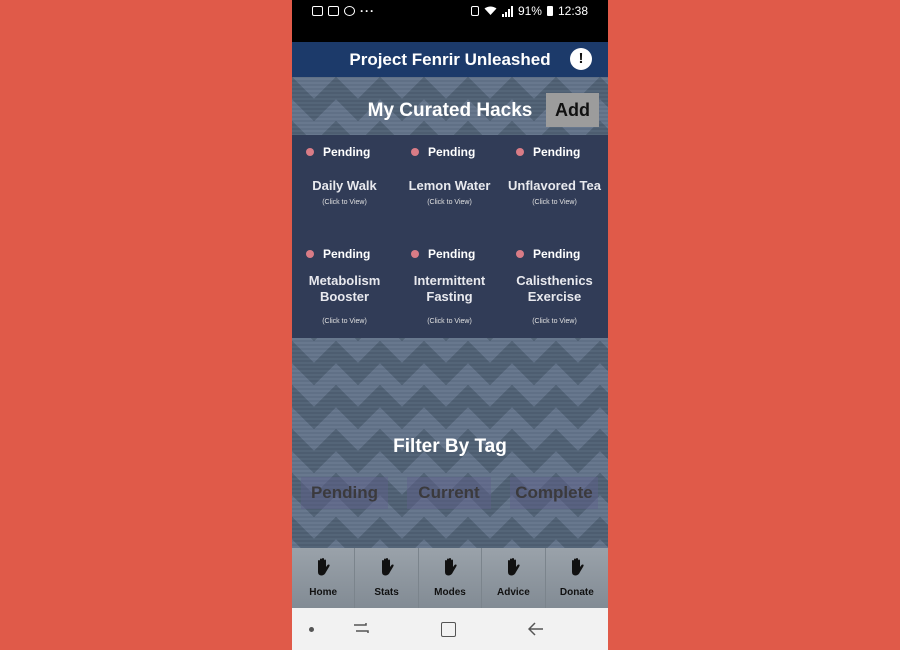 The image size is (900, 650). I want to click on nav-label: Stats, so click(386, 592).